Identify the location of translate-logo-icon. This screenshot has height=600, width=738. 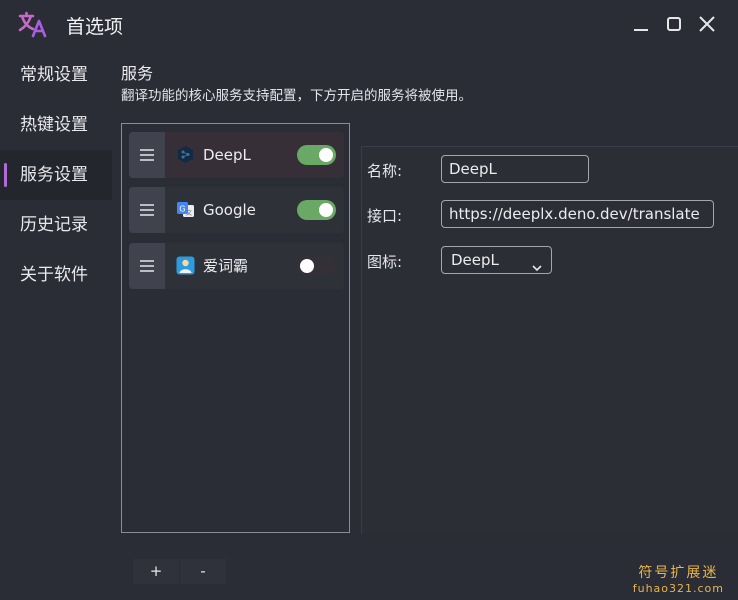
(33, 24).